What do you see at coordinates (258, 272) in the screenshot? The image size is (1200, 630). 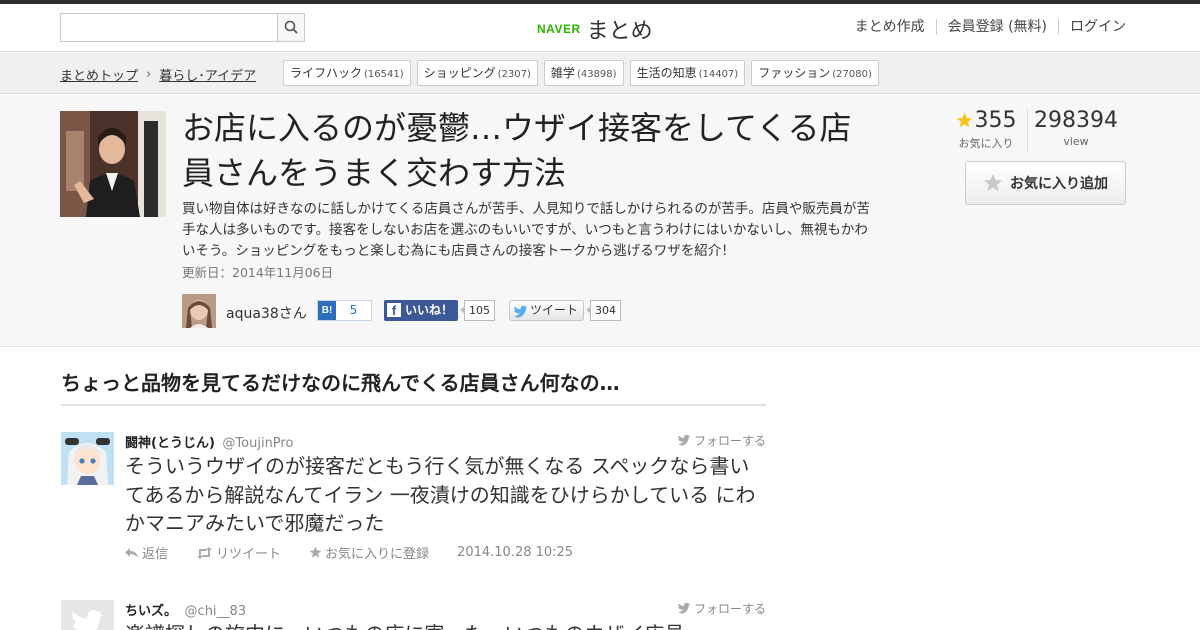 I see `updated-date: 更新日：2014年11月06日` at bounding box center [258, 272].